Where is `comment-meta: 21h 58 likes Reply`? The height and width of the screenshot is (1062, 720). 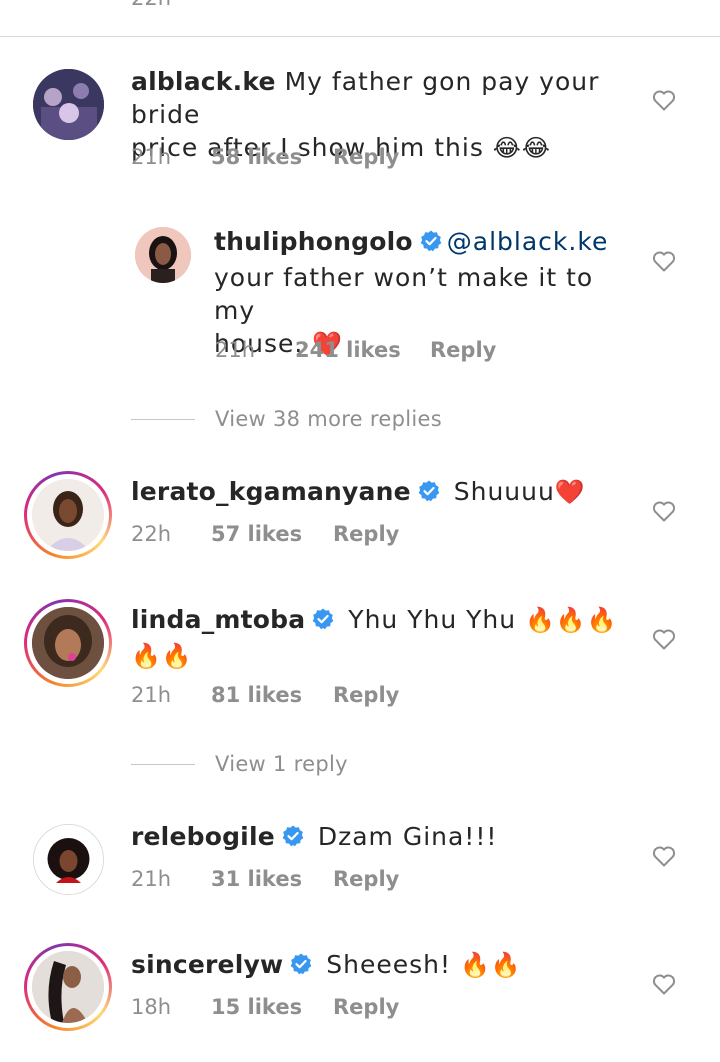
comment-meta: 21h 58 likes Reply is located at coordinates (265, 157).